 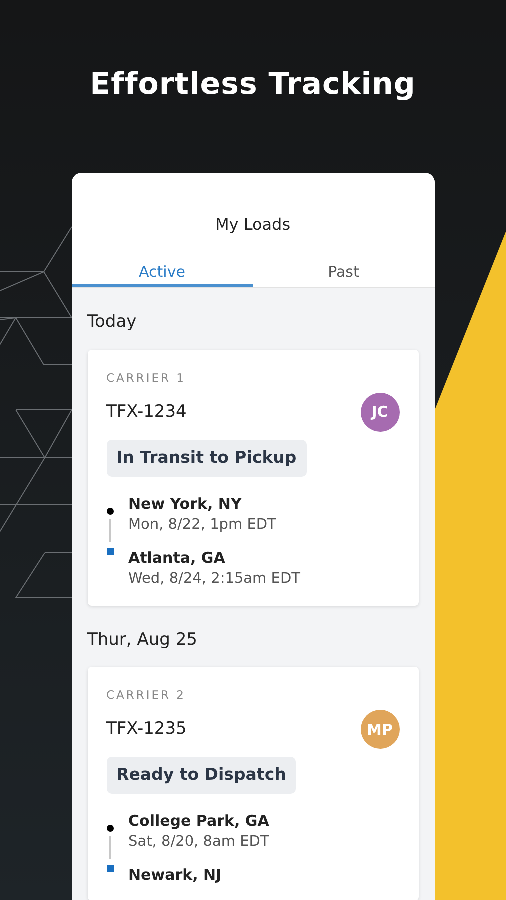 What do you see at coordinates (214, 579) in the screenshot?
I see `stop-time: Wed, 8/24, 2:15am EDT` at bounding box center [214, 579].